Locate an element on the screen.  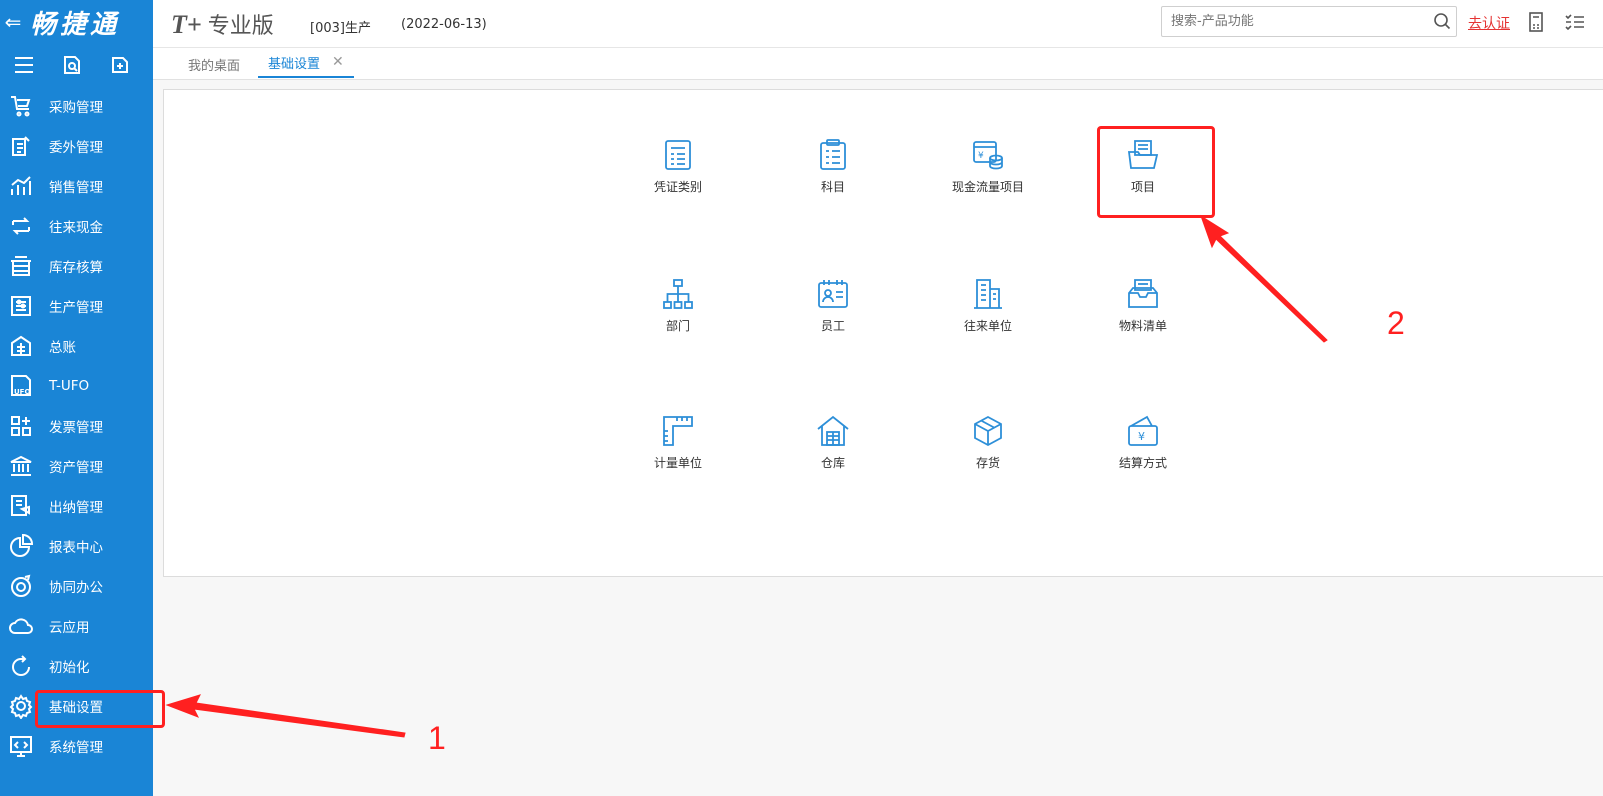
sidebar-item-label: 资产管理 is located at coordinates (76, 468).